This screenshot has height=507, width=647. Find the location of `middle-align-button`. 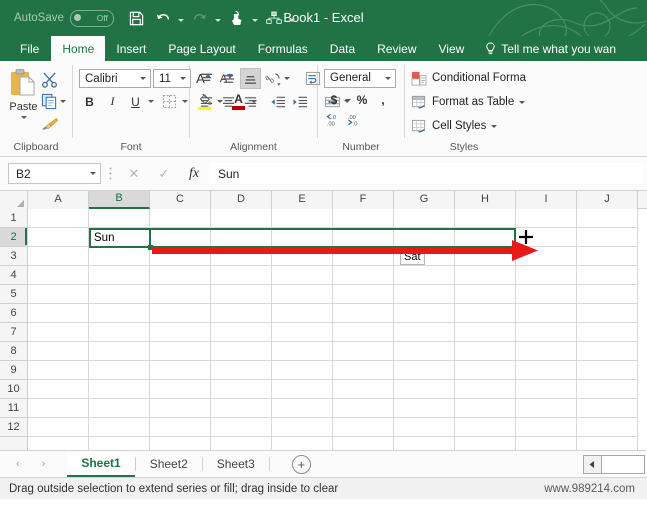

middle-align-button is located at coordinates (228, 78).